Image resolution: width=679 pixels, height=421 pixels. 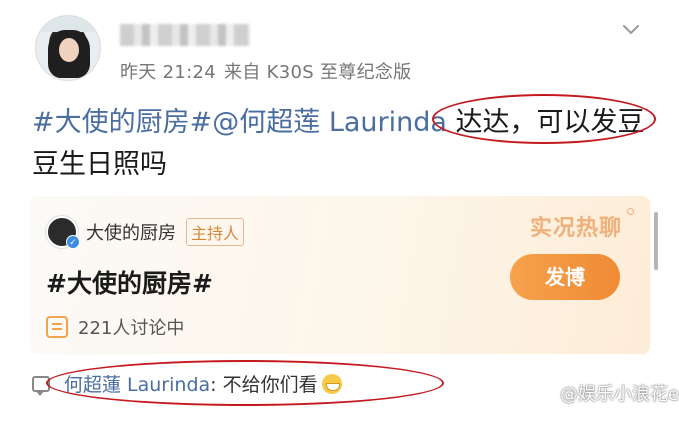 What do you see at coordinates (57, 327) in the screenshot?
I see `chat-bubble-icon` at bounding box center [57, 327].